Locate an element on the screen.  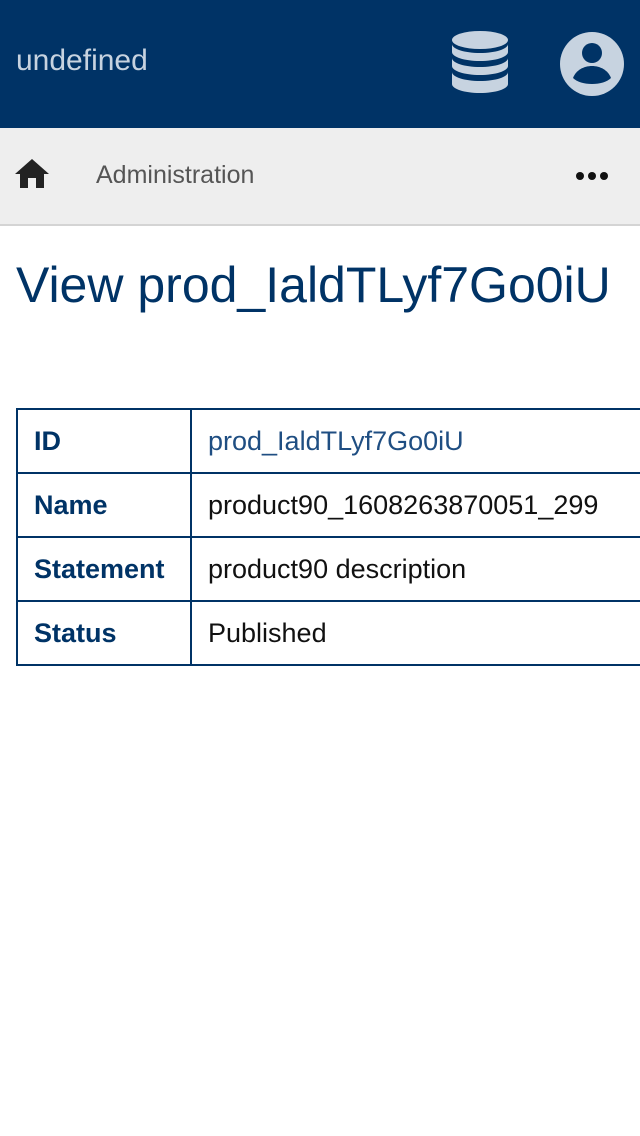
table-row: Name product90_1608263870051_299 is located at coordinates (328, 505).